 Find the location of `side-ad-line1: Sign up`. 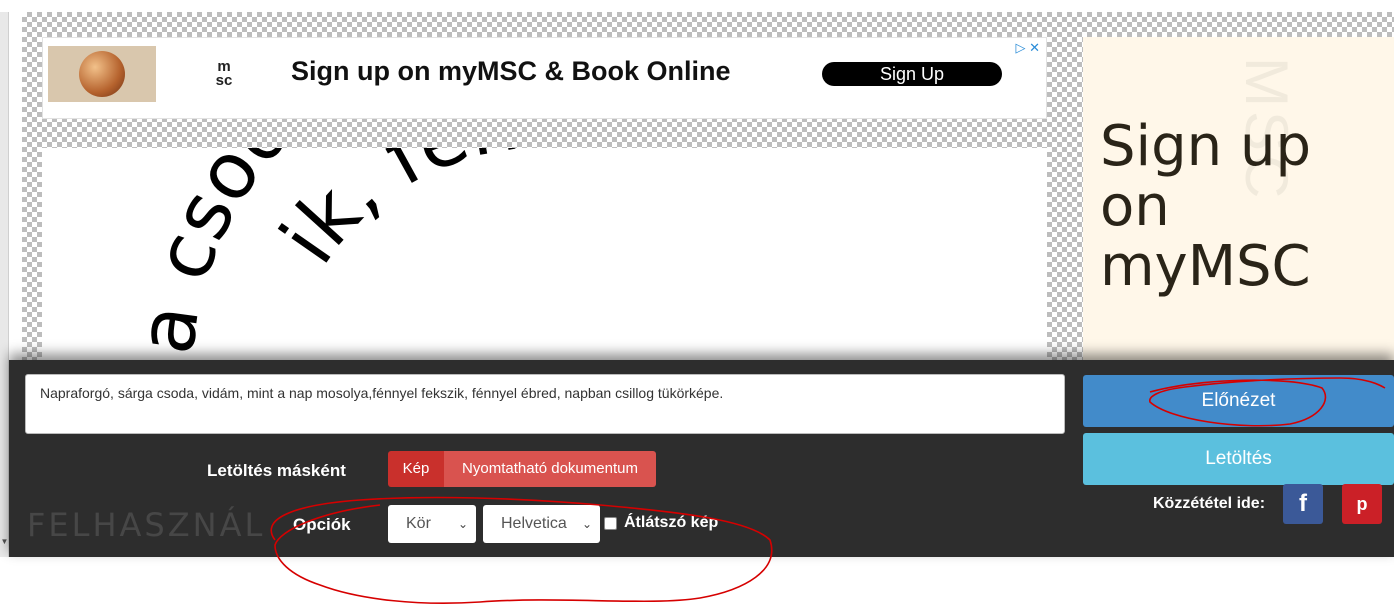

side-ad-line1: Sign up is located at coordinates (1205, 146).